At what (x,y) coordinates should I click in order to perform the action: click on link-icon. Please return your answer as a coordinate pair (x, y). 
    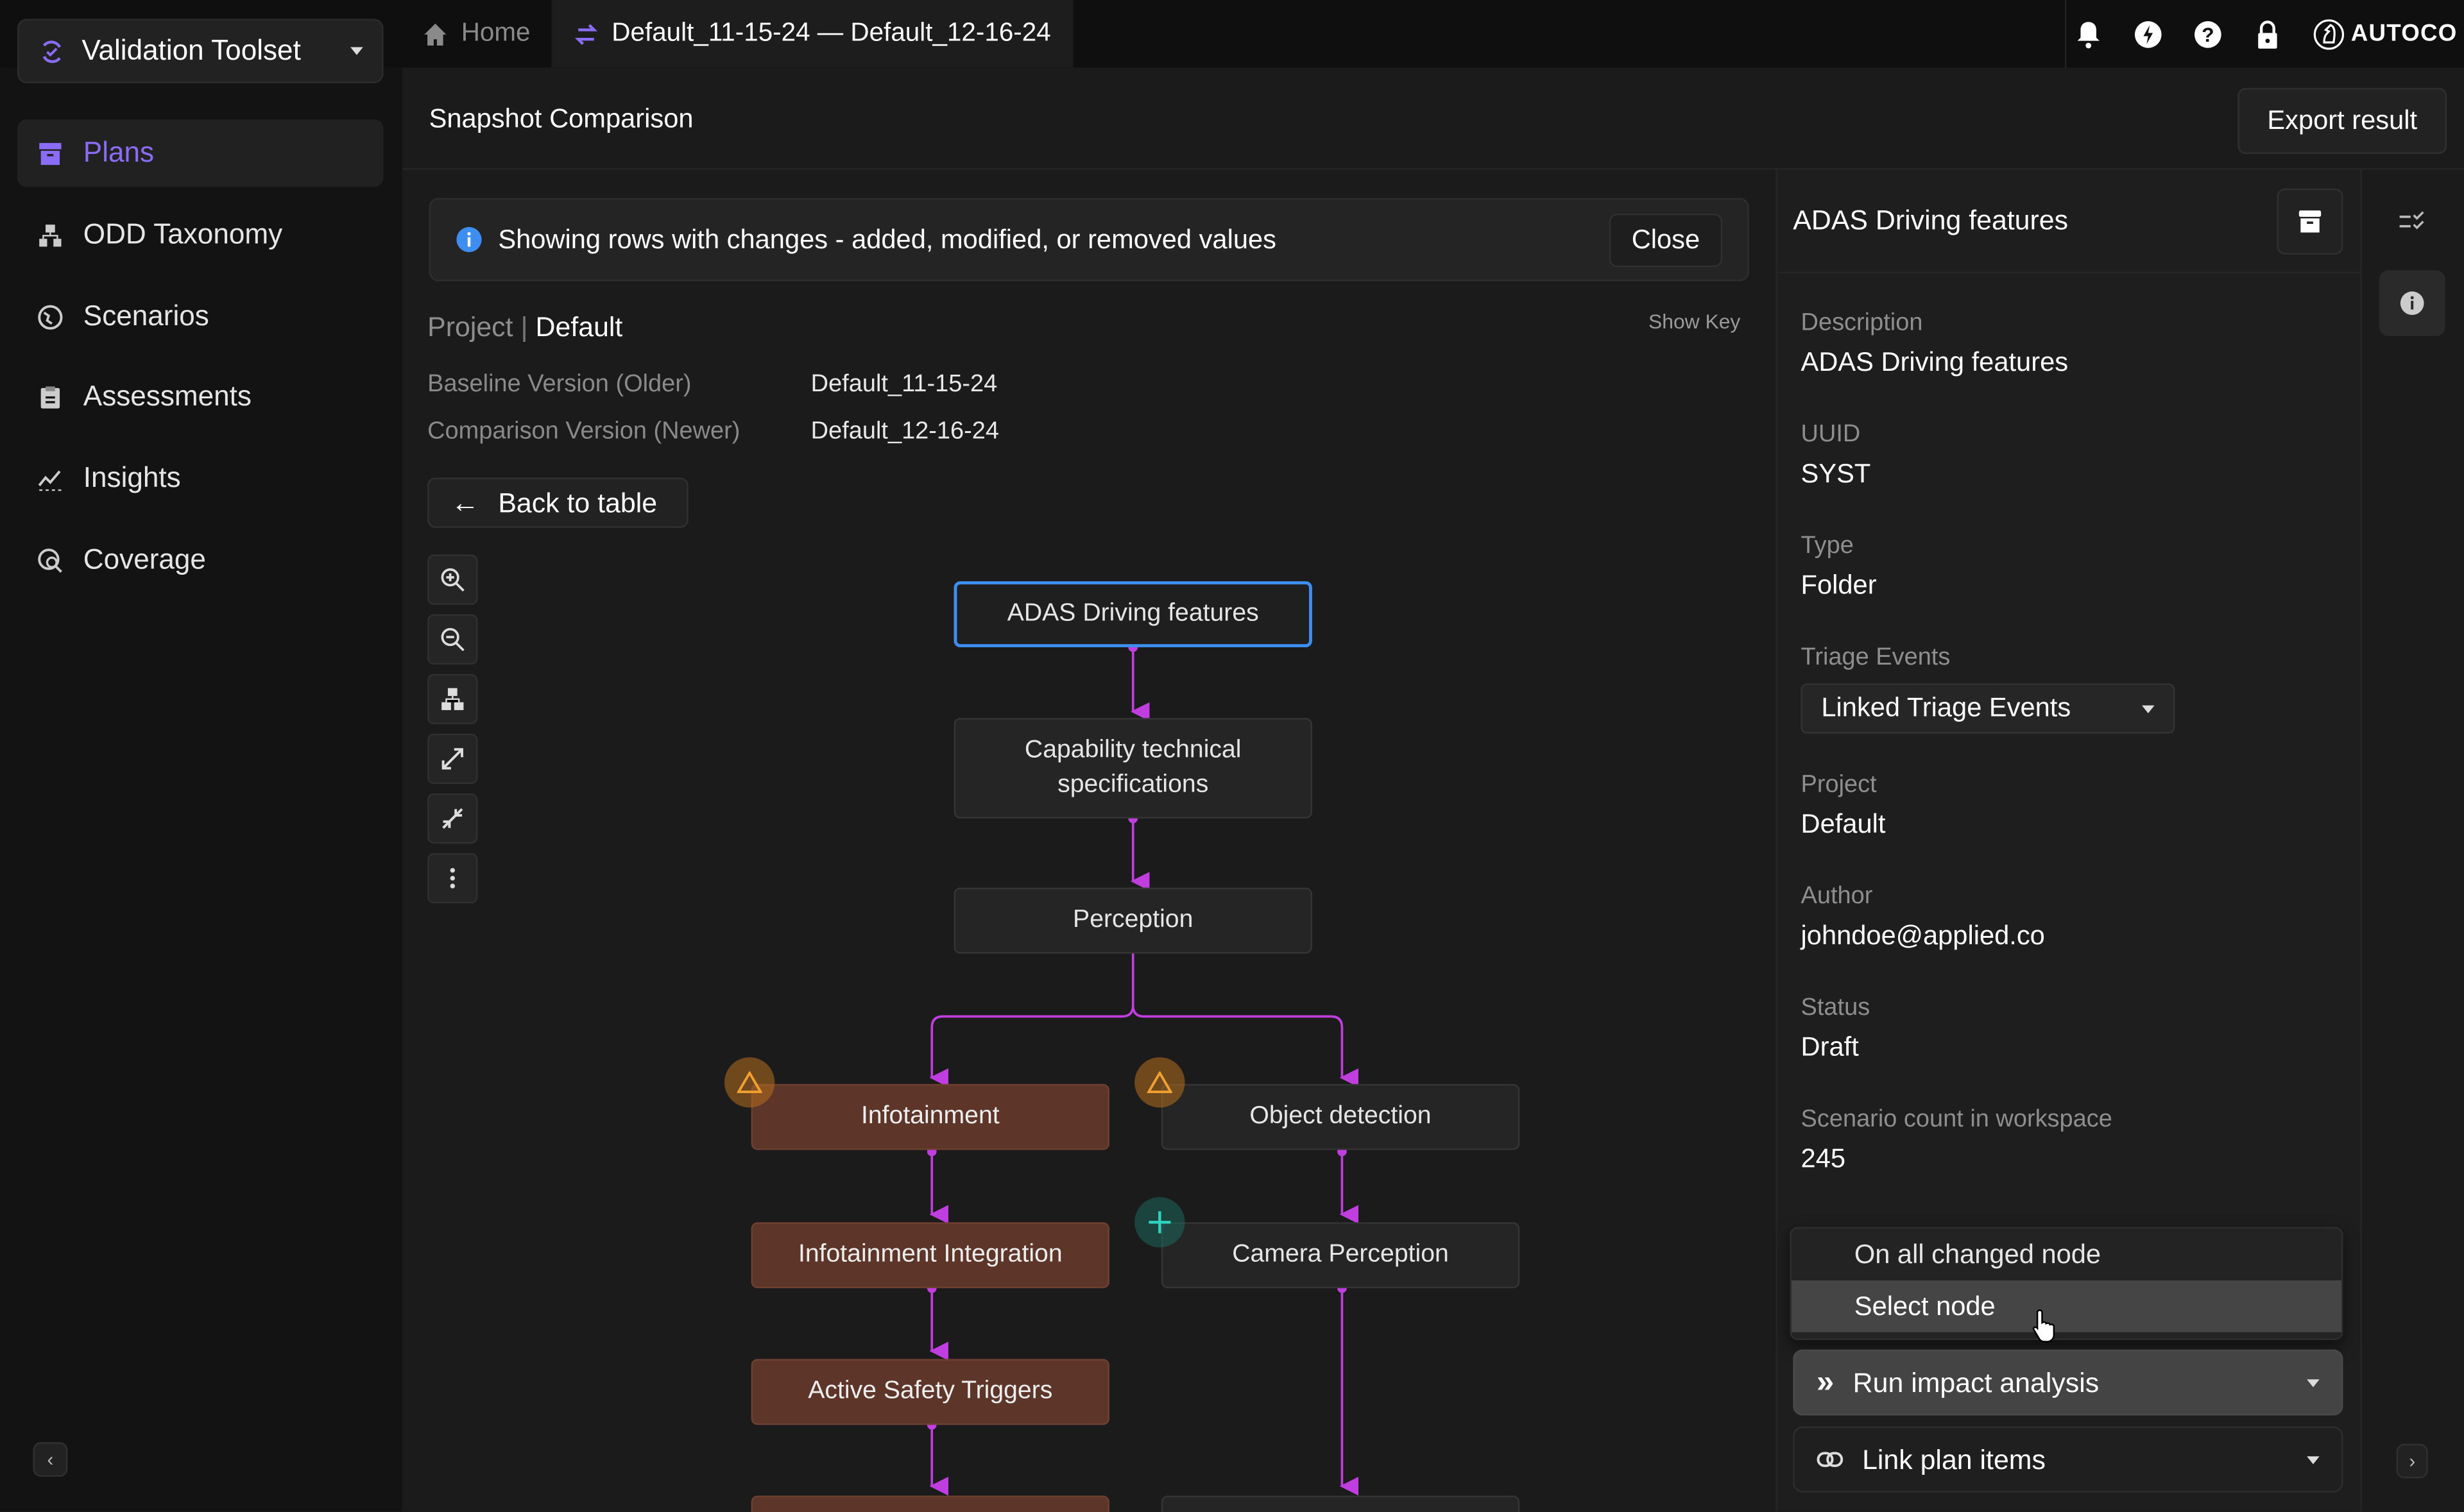
    Looking at the image, I should click on (1831, 1459).